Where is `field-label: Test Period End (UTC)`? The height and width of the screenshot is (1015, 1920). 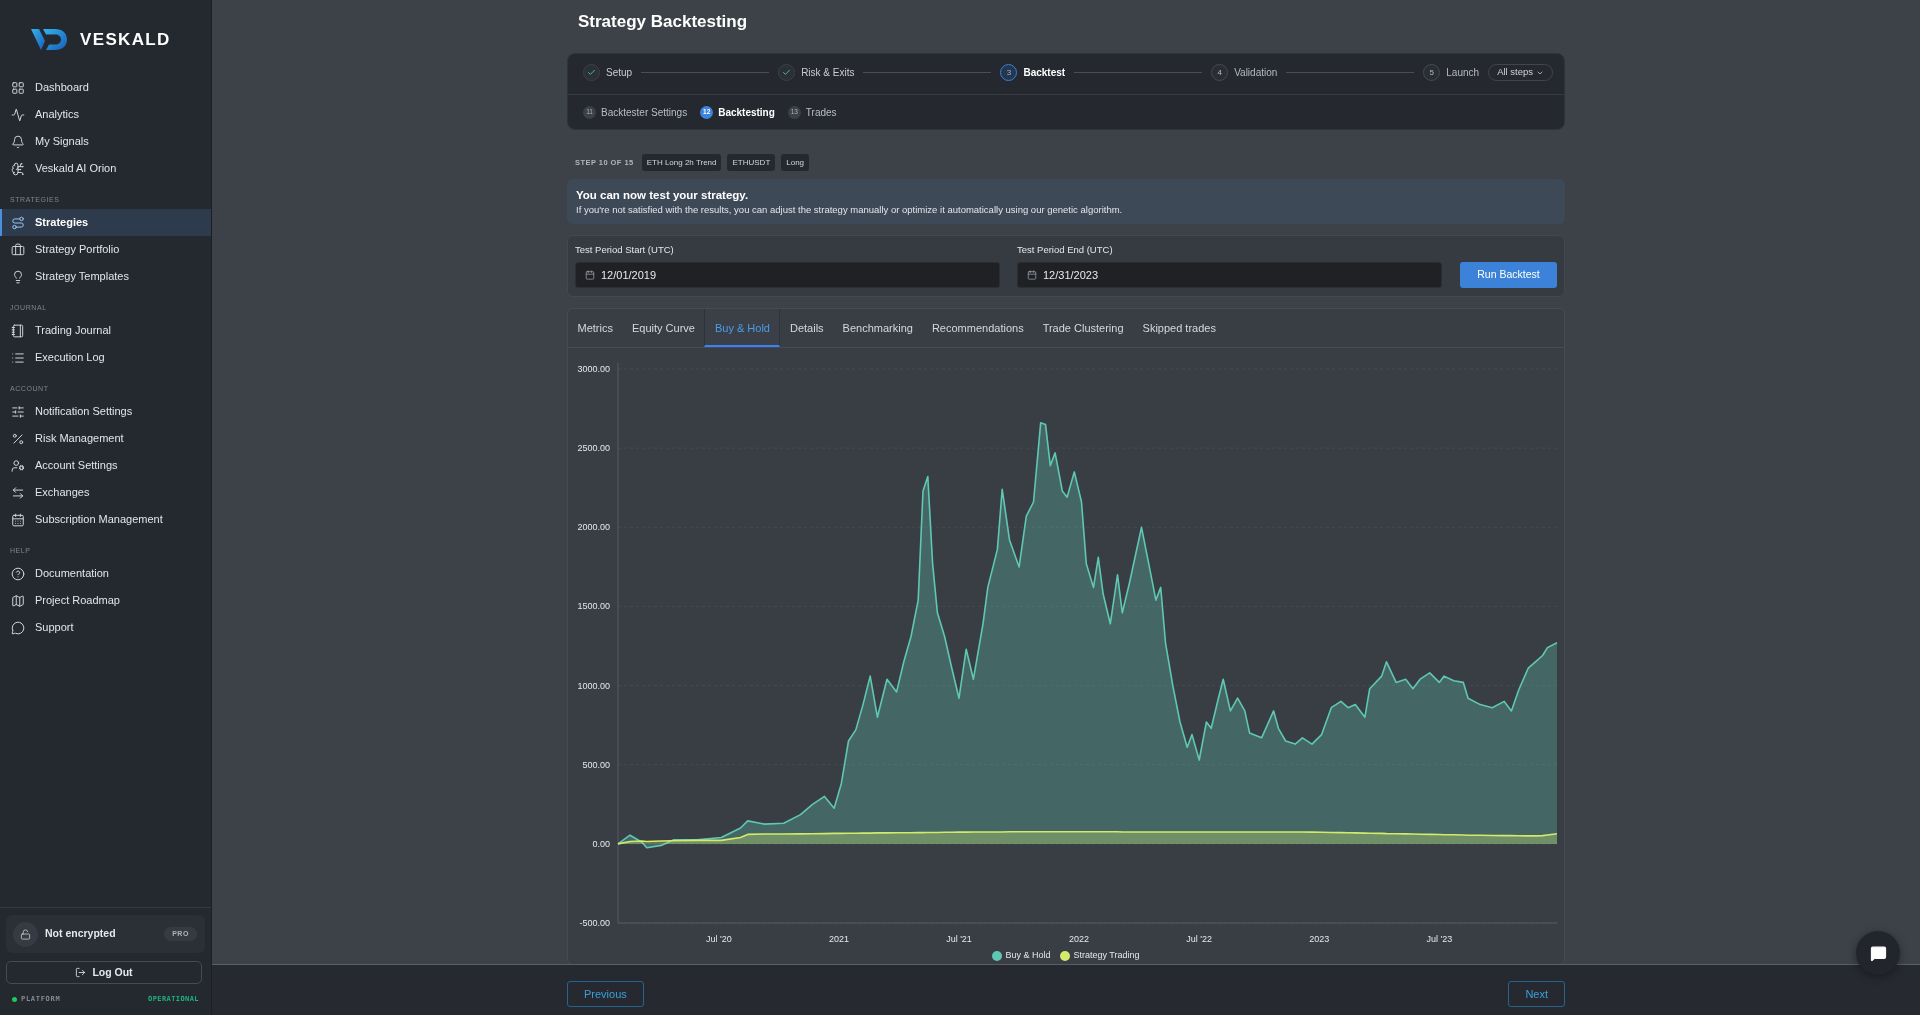
field-label: Test Period End (UTC) is located at coordinates (1065, 250).